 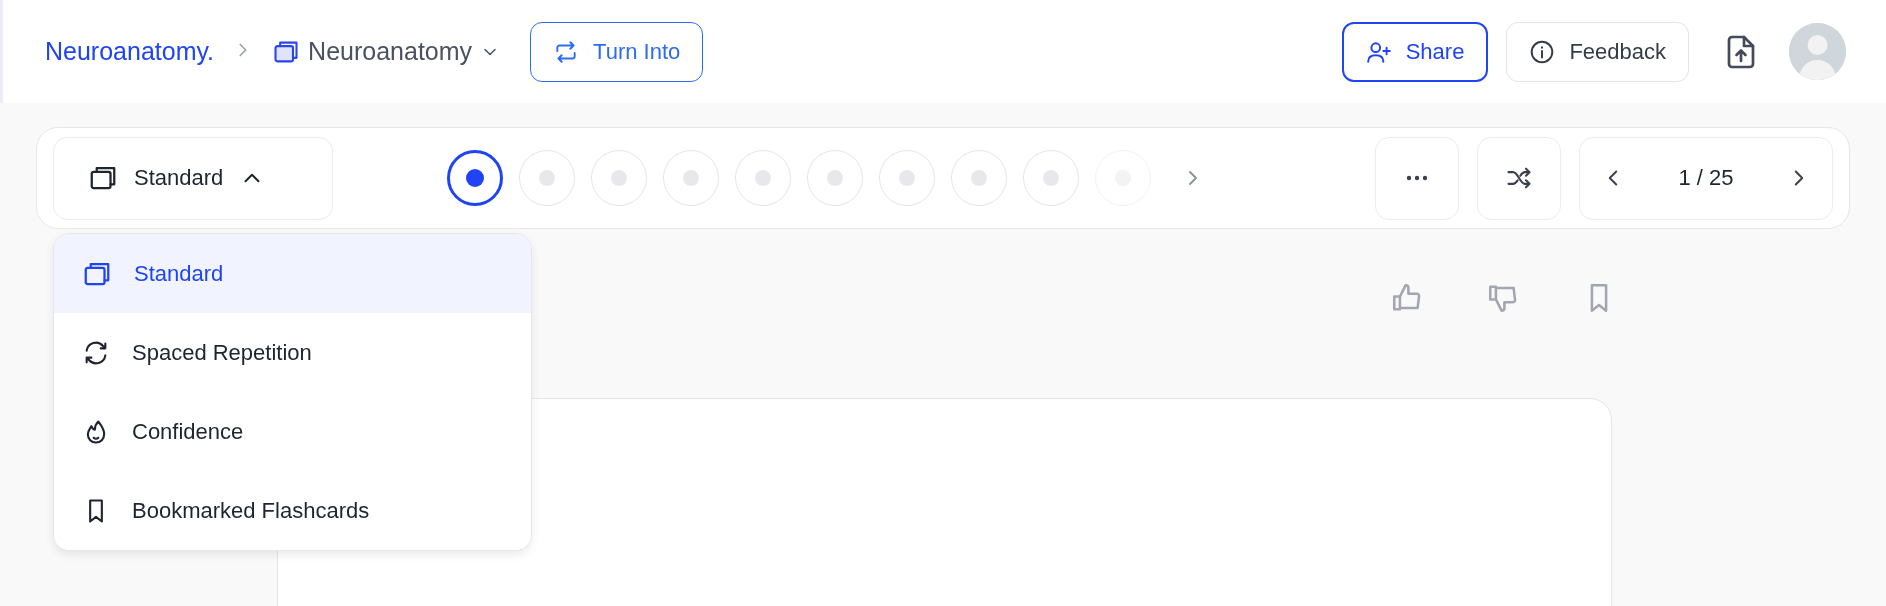 What do you see at coordinates (292, 510) in the screenshot?
I see `menu-item: Bookmarked Flashcards` at bounding box center [292, 510].